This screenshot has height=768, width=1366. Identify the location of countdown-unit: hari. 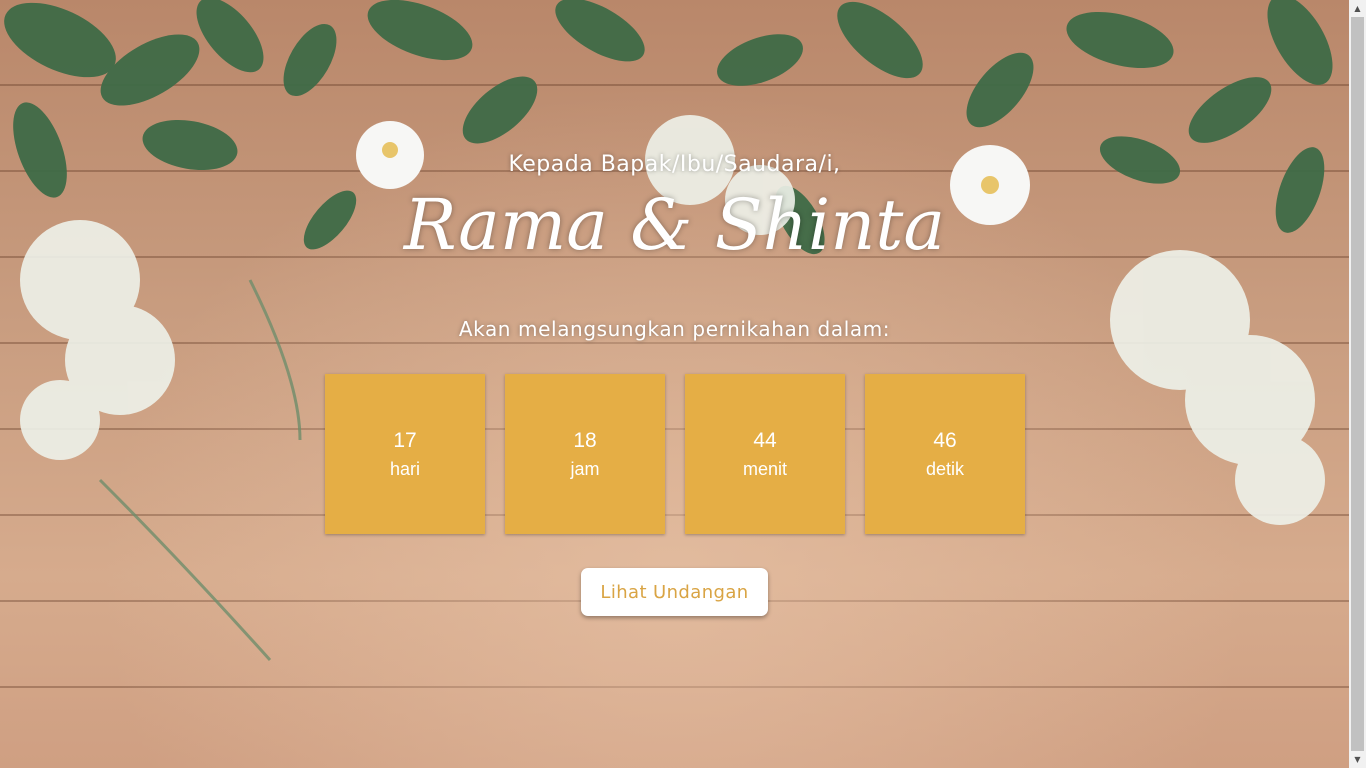
(404, 469).